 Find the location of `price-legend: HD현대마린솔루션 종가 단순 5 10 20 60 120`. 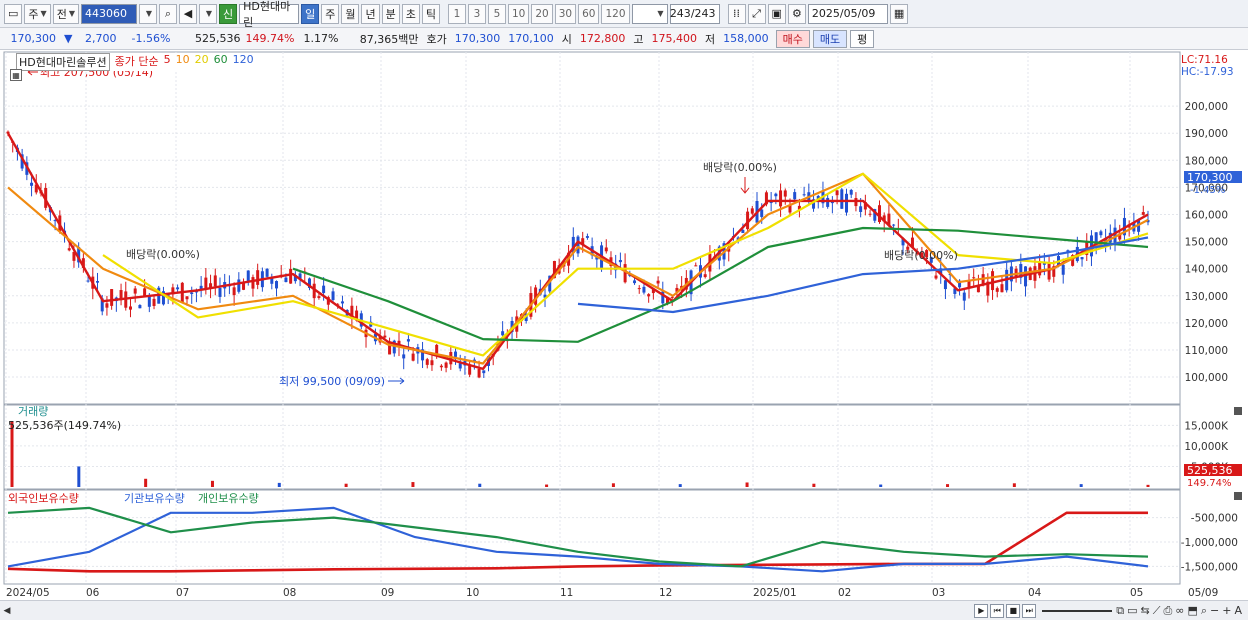

price-legend: HD현대마린솔루션 종가 단순 5 10 20 60 120 is located at coordinates (135, 62).